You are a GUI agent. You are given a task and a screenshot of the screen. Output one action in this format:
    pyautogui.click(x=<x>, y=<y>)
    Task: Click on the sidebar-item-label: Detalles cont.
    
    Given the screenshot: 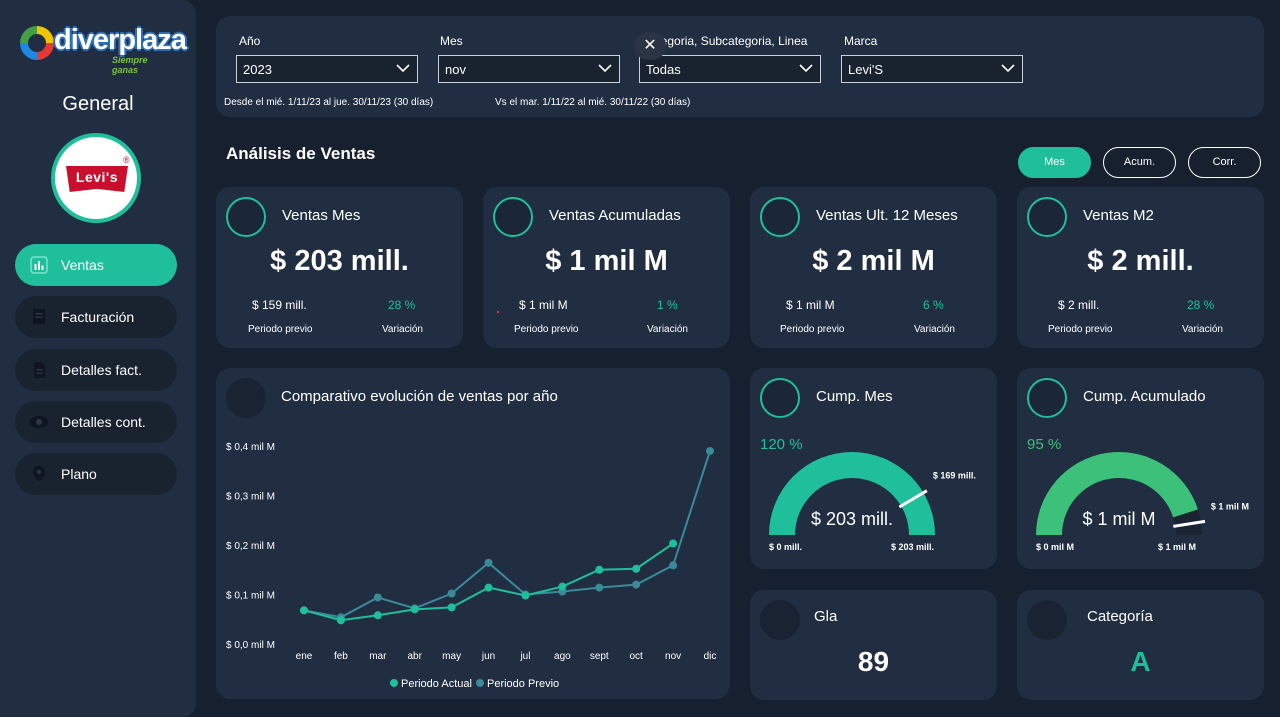 What is the action you would take?
    pyautogui.click(x=103, y=422)
    